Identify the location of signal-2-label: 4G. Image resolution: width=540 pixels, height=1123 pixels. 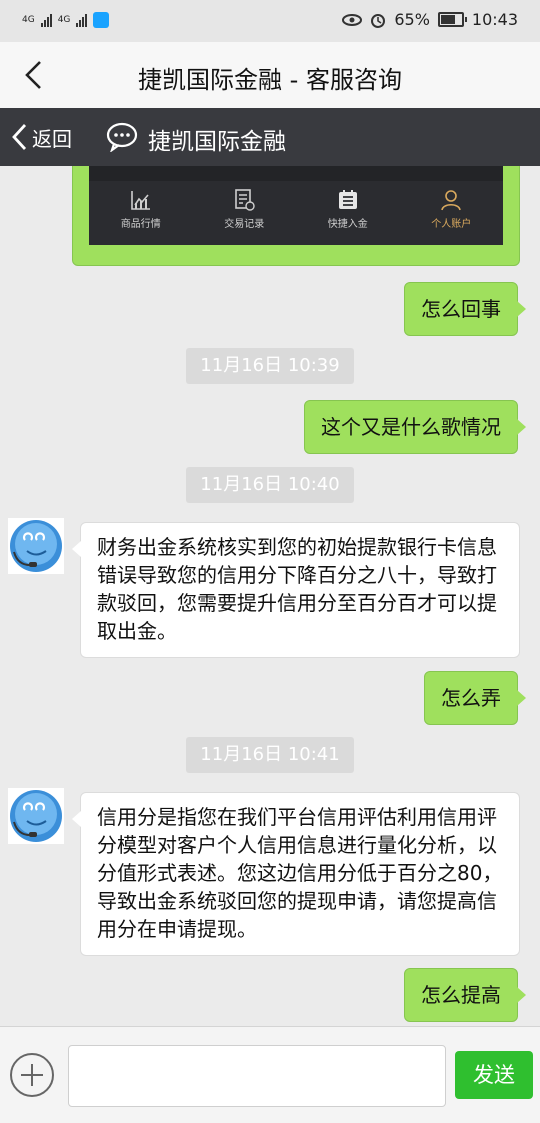
(64, 20).